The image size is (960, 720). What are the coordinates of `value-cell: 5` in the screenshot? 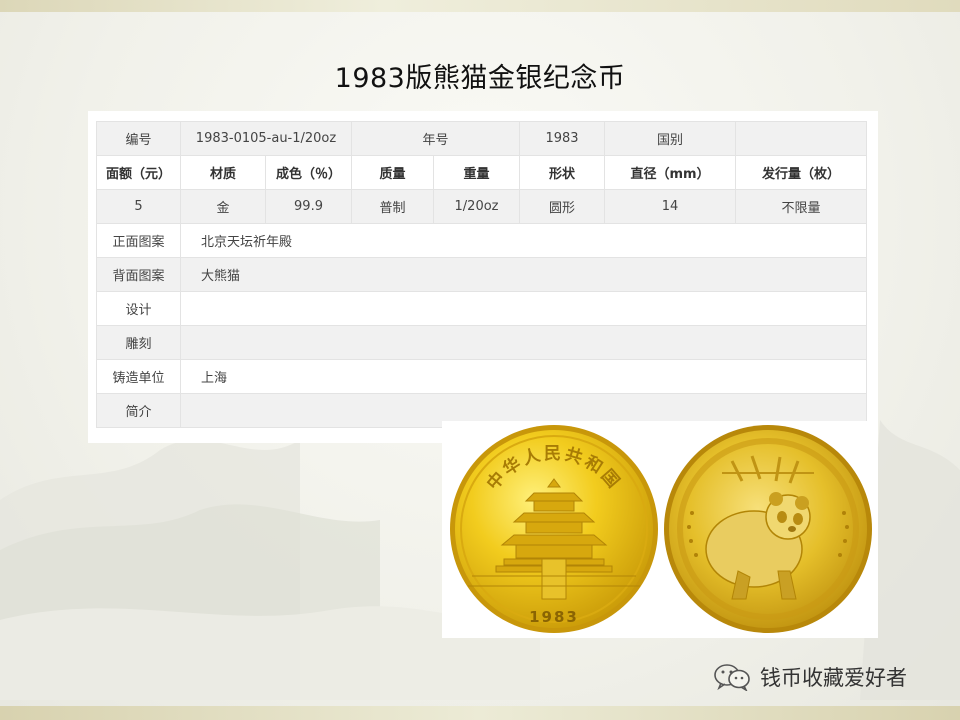 It's located at (138, 206).